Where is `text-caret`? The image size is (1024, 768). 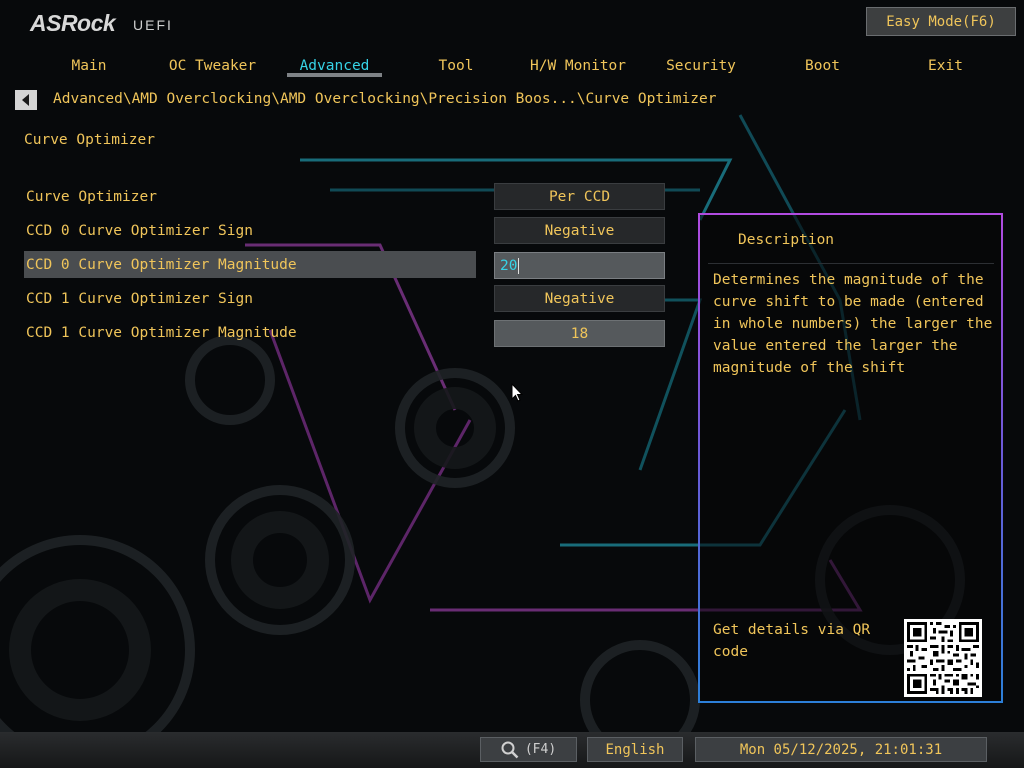 text-caret is located at coordinates (519, 265).